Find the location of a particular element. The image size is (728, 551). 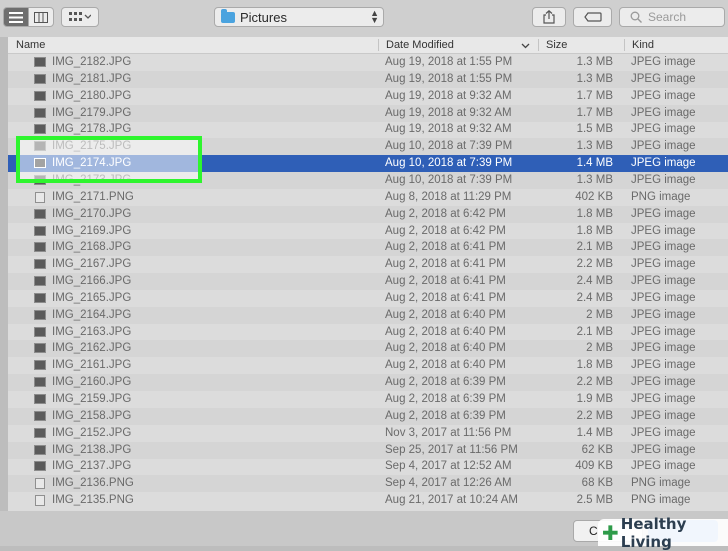

file-size: 1.3 MB is located at coordinates (594, 179).